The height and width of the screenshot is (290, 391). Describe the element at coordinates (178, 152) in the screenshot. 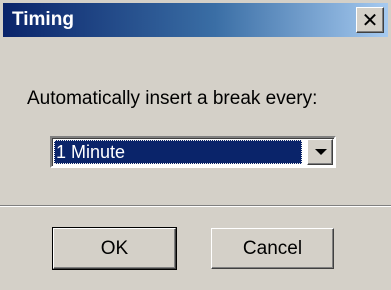

I see `break-interval-selected-value: 1 Minute` at that location.